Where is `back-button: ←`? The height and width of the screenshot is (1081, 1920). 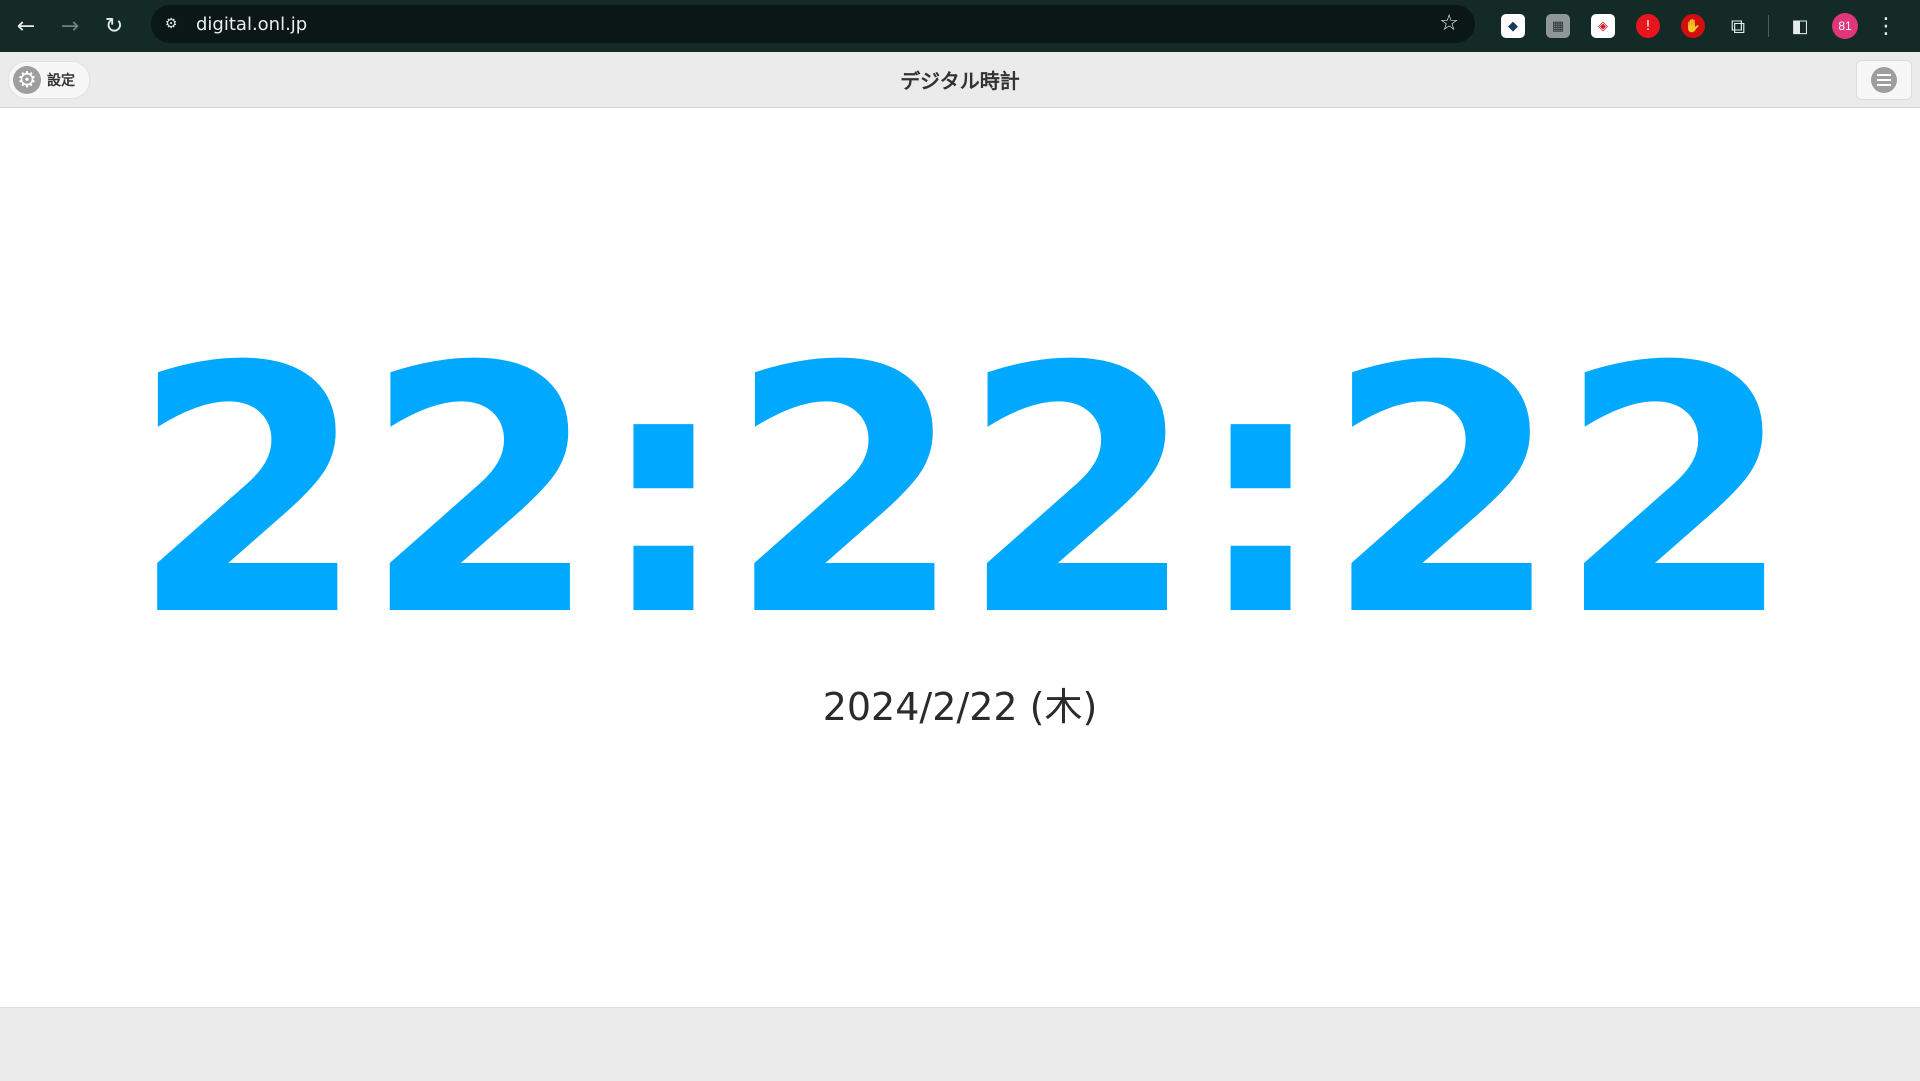
back-button: ← is located at coordinates (26, 26).